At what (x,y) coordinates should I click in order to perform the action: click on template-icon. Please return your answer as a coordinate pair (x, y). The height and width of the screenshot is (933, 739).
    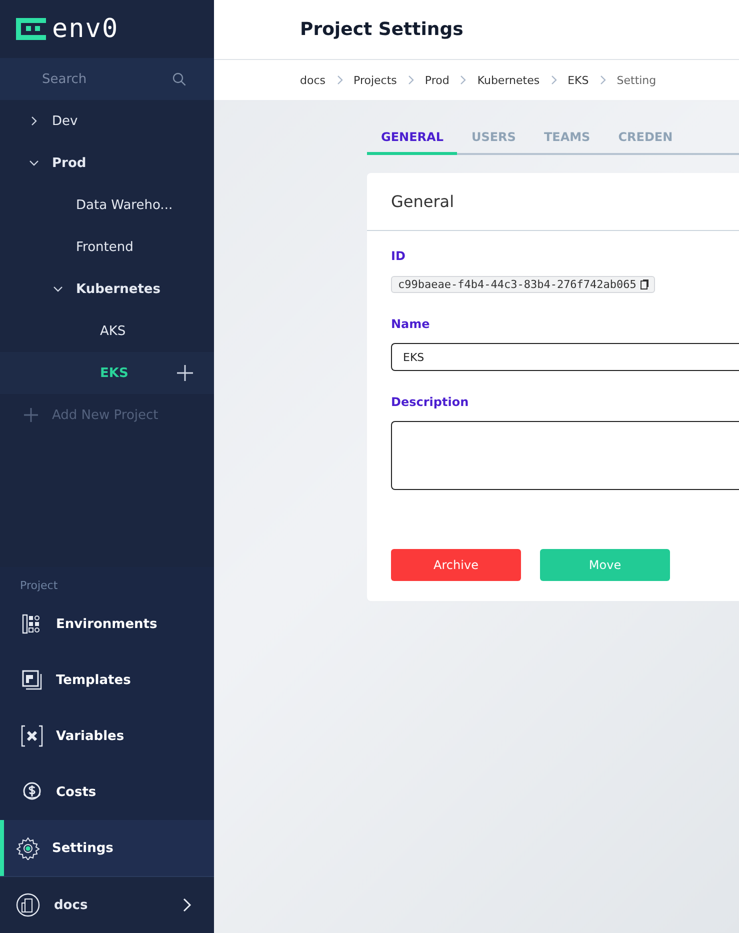
    Looking at the image, I should click on (32, 680).